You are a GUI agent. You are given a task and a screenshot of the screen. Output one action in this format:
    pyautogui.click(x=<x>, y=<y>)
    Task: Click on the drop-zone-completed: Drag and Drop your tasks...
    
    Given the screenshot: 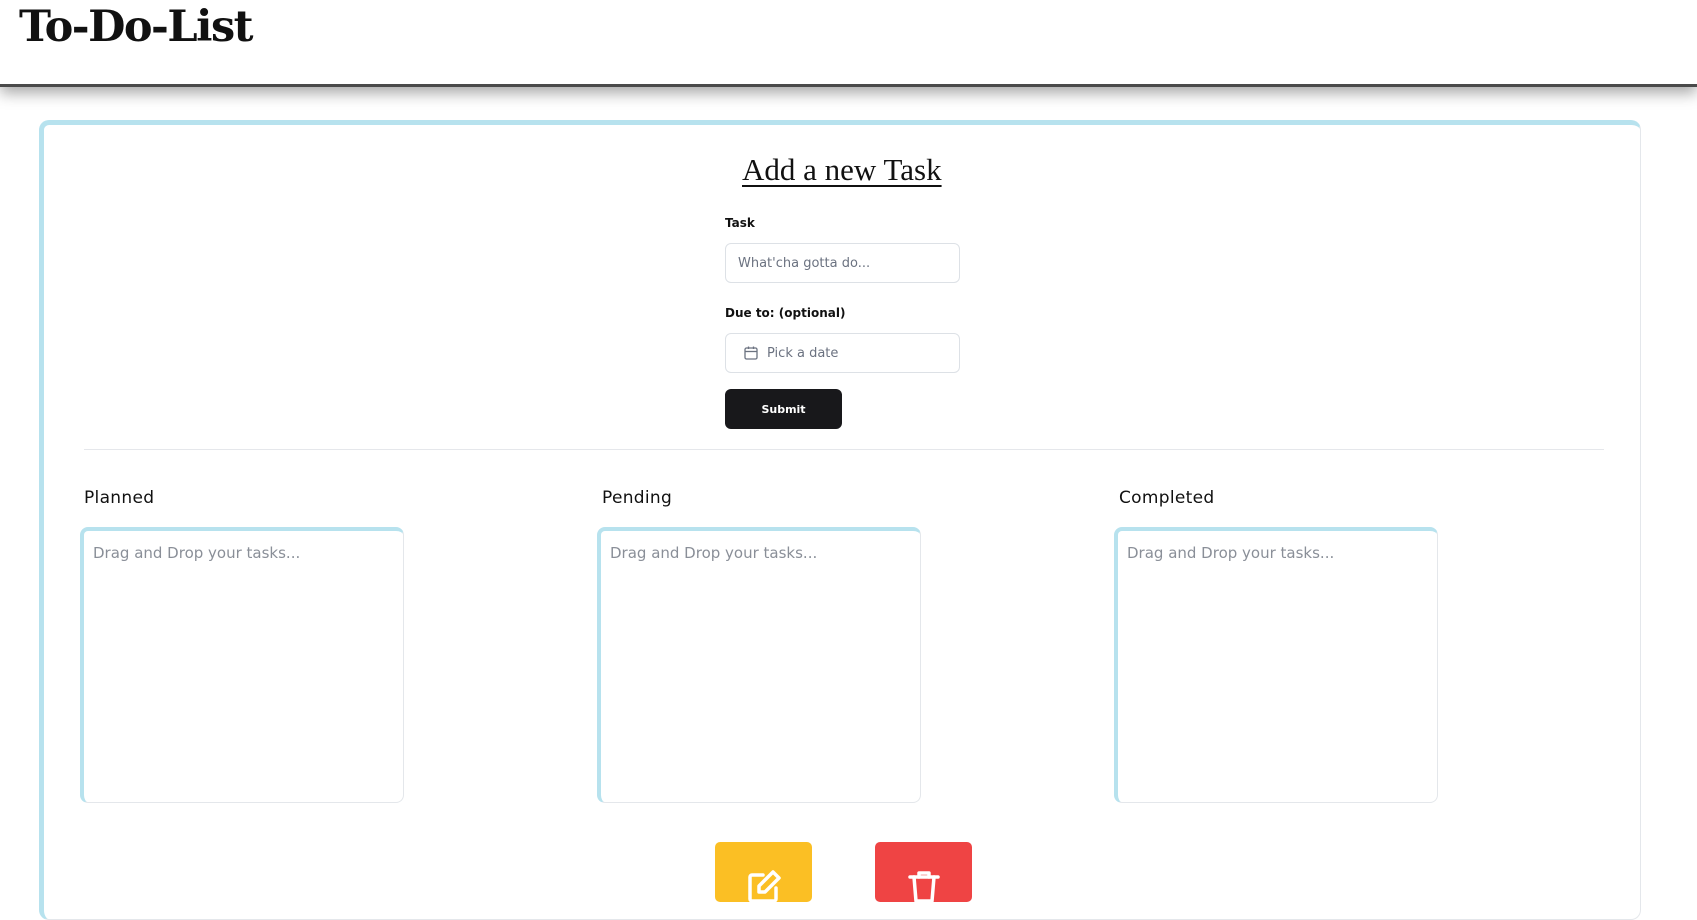 What is the action you would take?
    pyautogui.click(x=1276, y=665)
    